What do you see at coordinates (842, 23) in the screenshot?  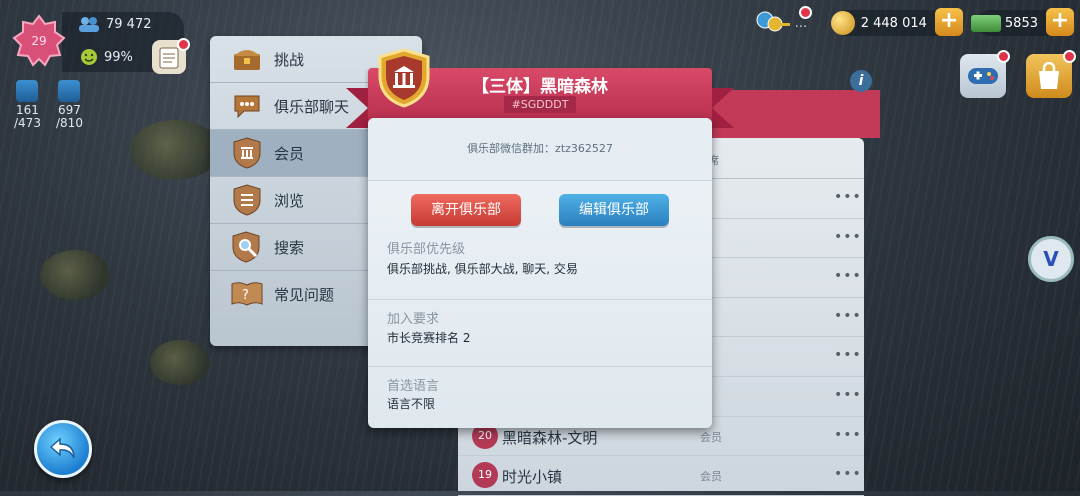 I see `simoleon-coin-icon` at bounding box center [842, 23].